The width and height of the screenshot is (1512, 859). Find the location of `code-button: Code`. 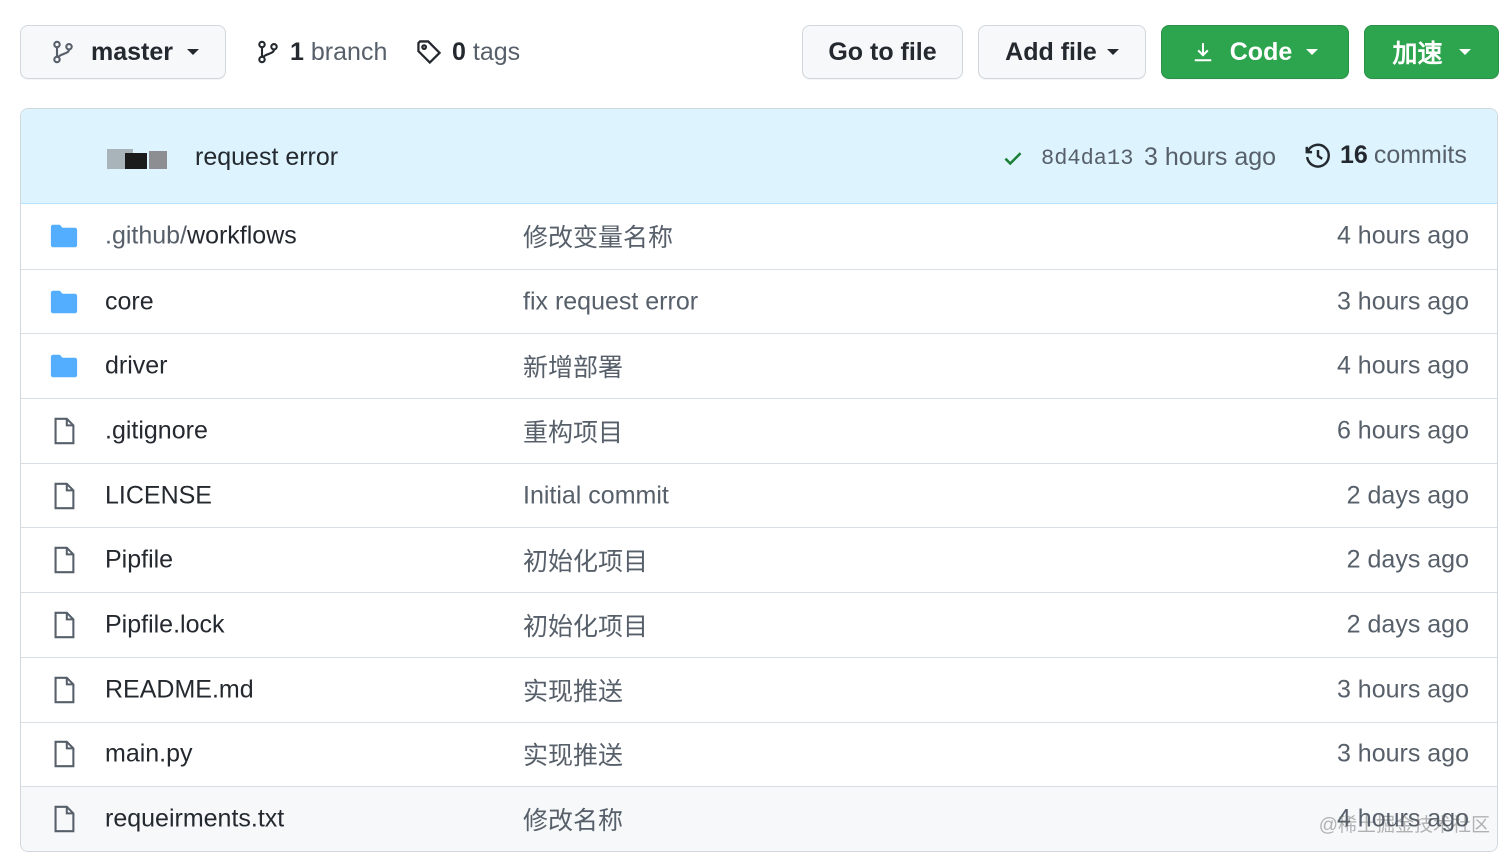

code-button: Code is located at coordinates (1255, 52).